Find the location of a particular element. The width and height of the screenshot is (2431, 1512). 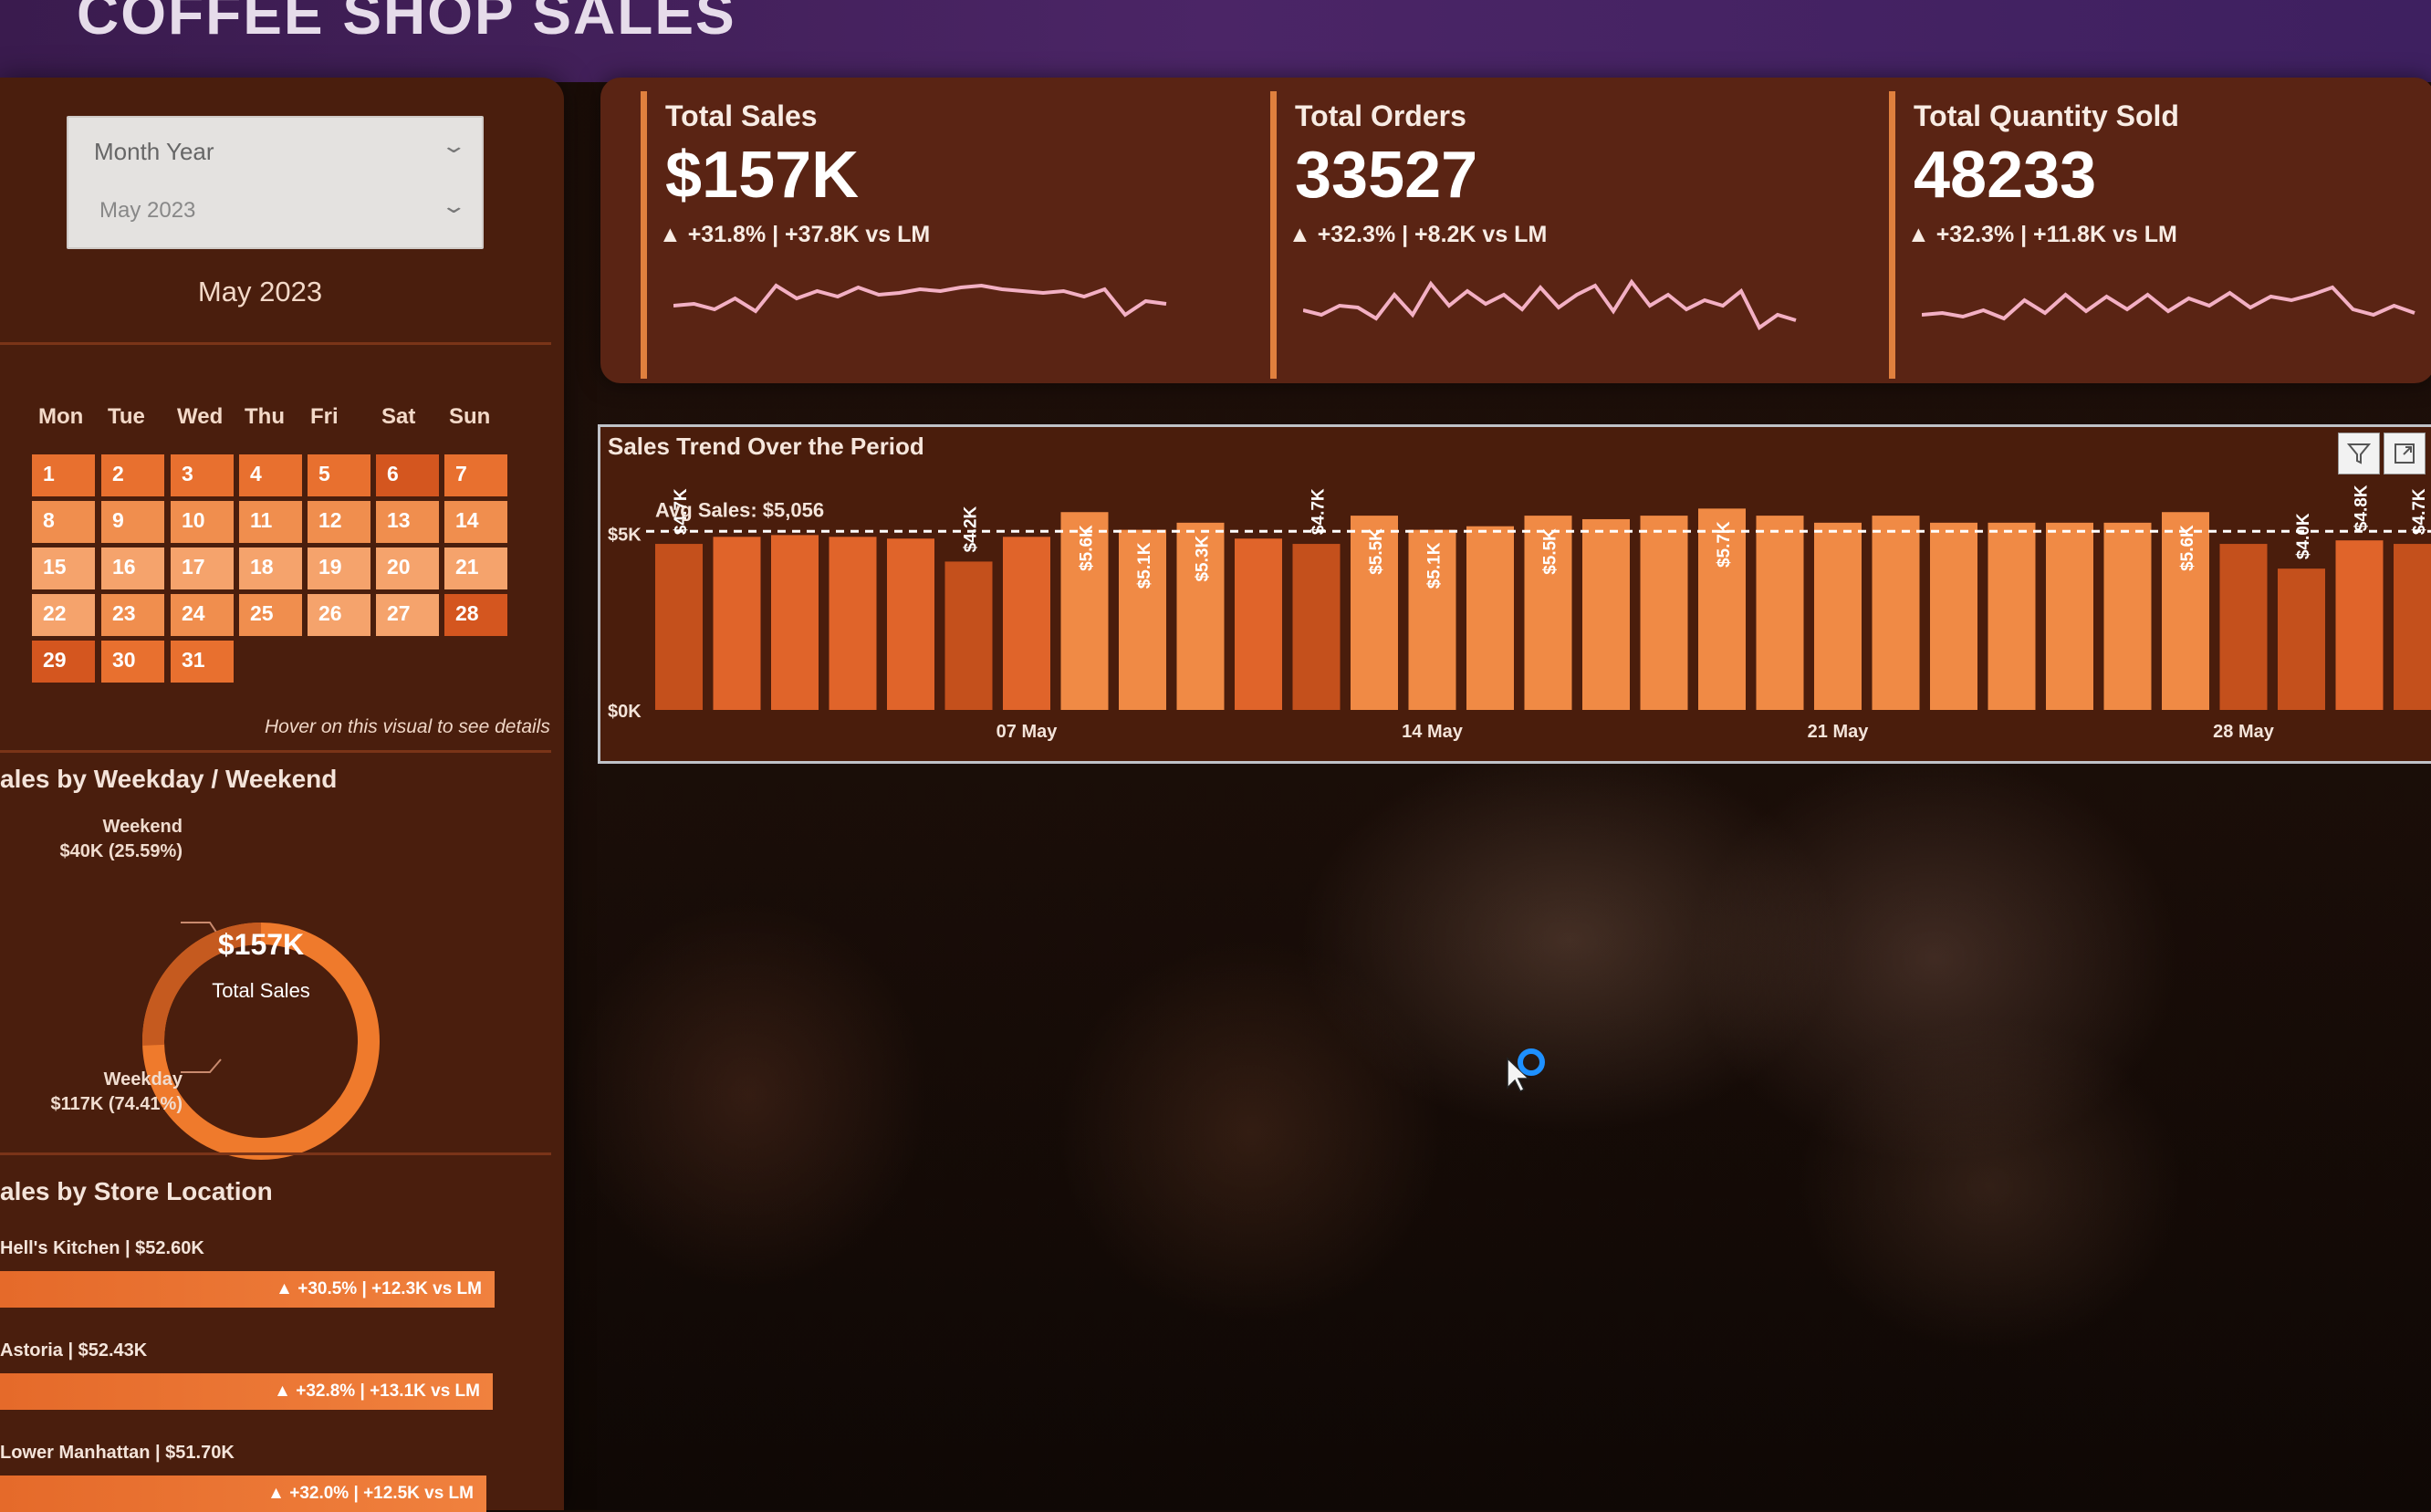

calendar-day: 21 is located at coordinates (475, 568).